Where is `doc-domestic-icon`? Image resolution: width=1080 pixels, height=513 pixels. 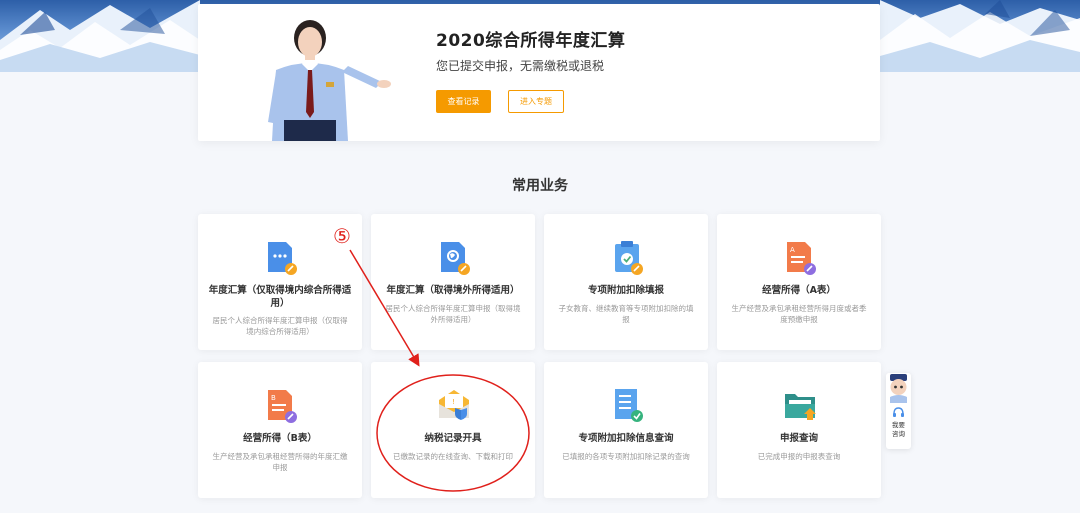
doc-domestic-icon is located at coordinates (282, 258).